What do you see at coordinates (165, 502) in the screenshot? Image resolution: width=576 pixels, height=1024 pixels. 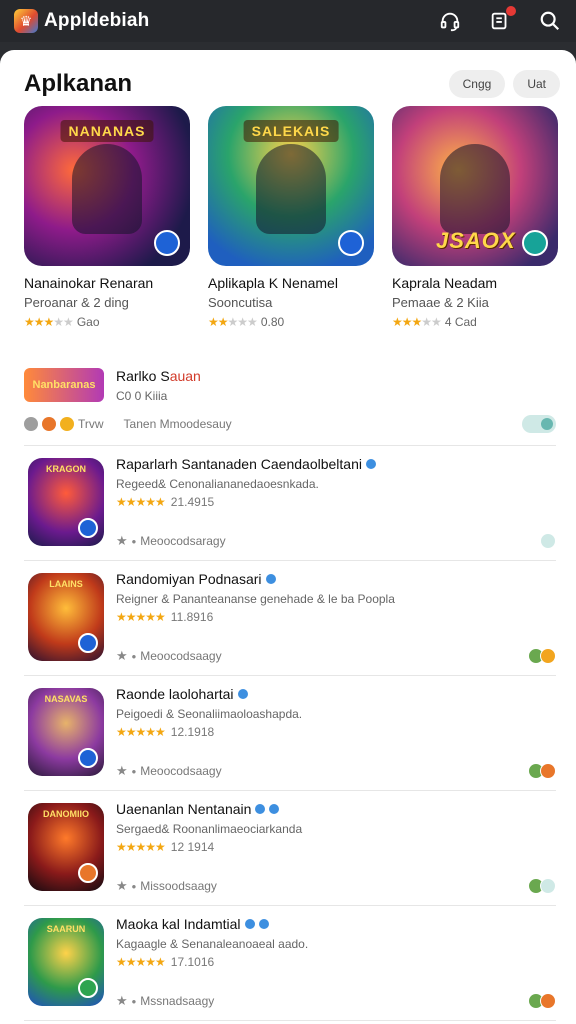 I see `list-item-rating: ★★★★★ 21.4915` at bounding box center [165, 502].